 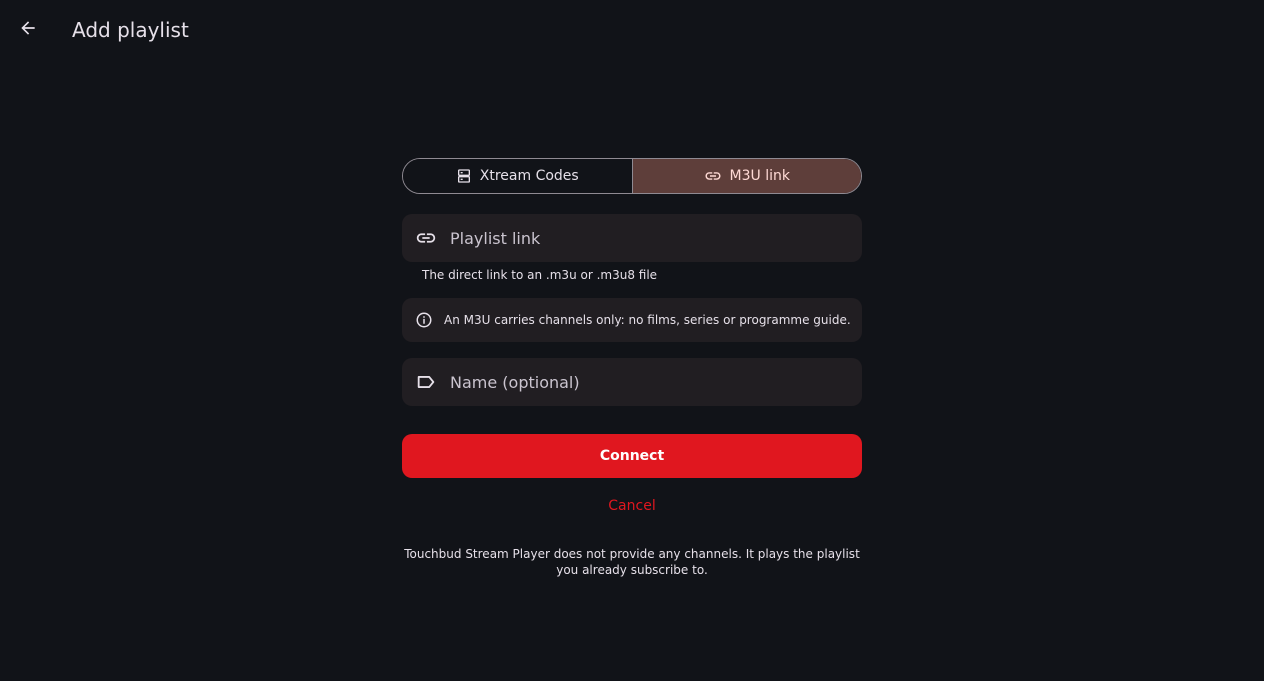 What do you see at coordinates (130, 30) in the screenshot?
I see `page-title: Add playlist` at bounding box center [130, 30].